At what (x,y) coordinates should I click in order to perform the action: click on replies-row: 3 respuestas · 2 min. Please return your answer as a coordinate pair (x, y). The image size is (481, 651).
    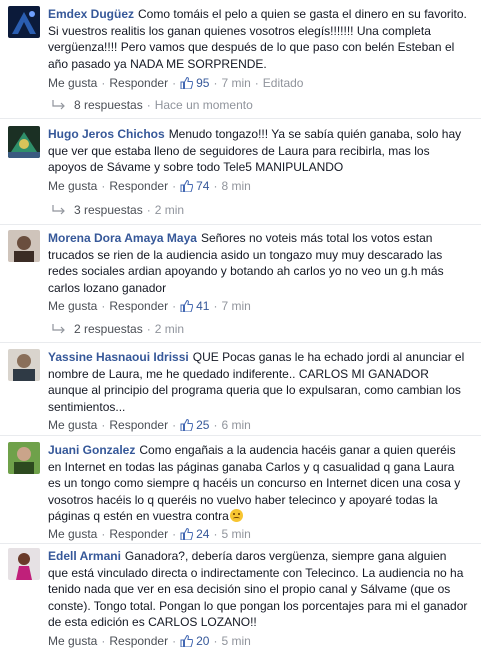
    Looking at the image, I should click on (116, 210).